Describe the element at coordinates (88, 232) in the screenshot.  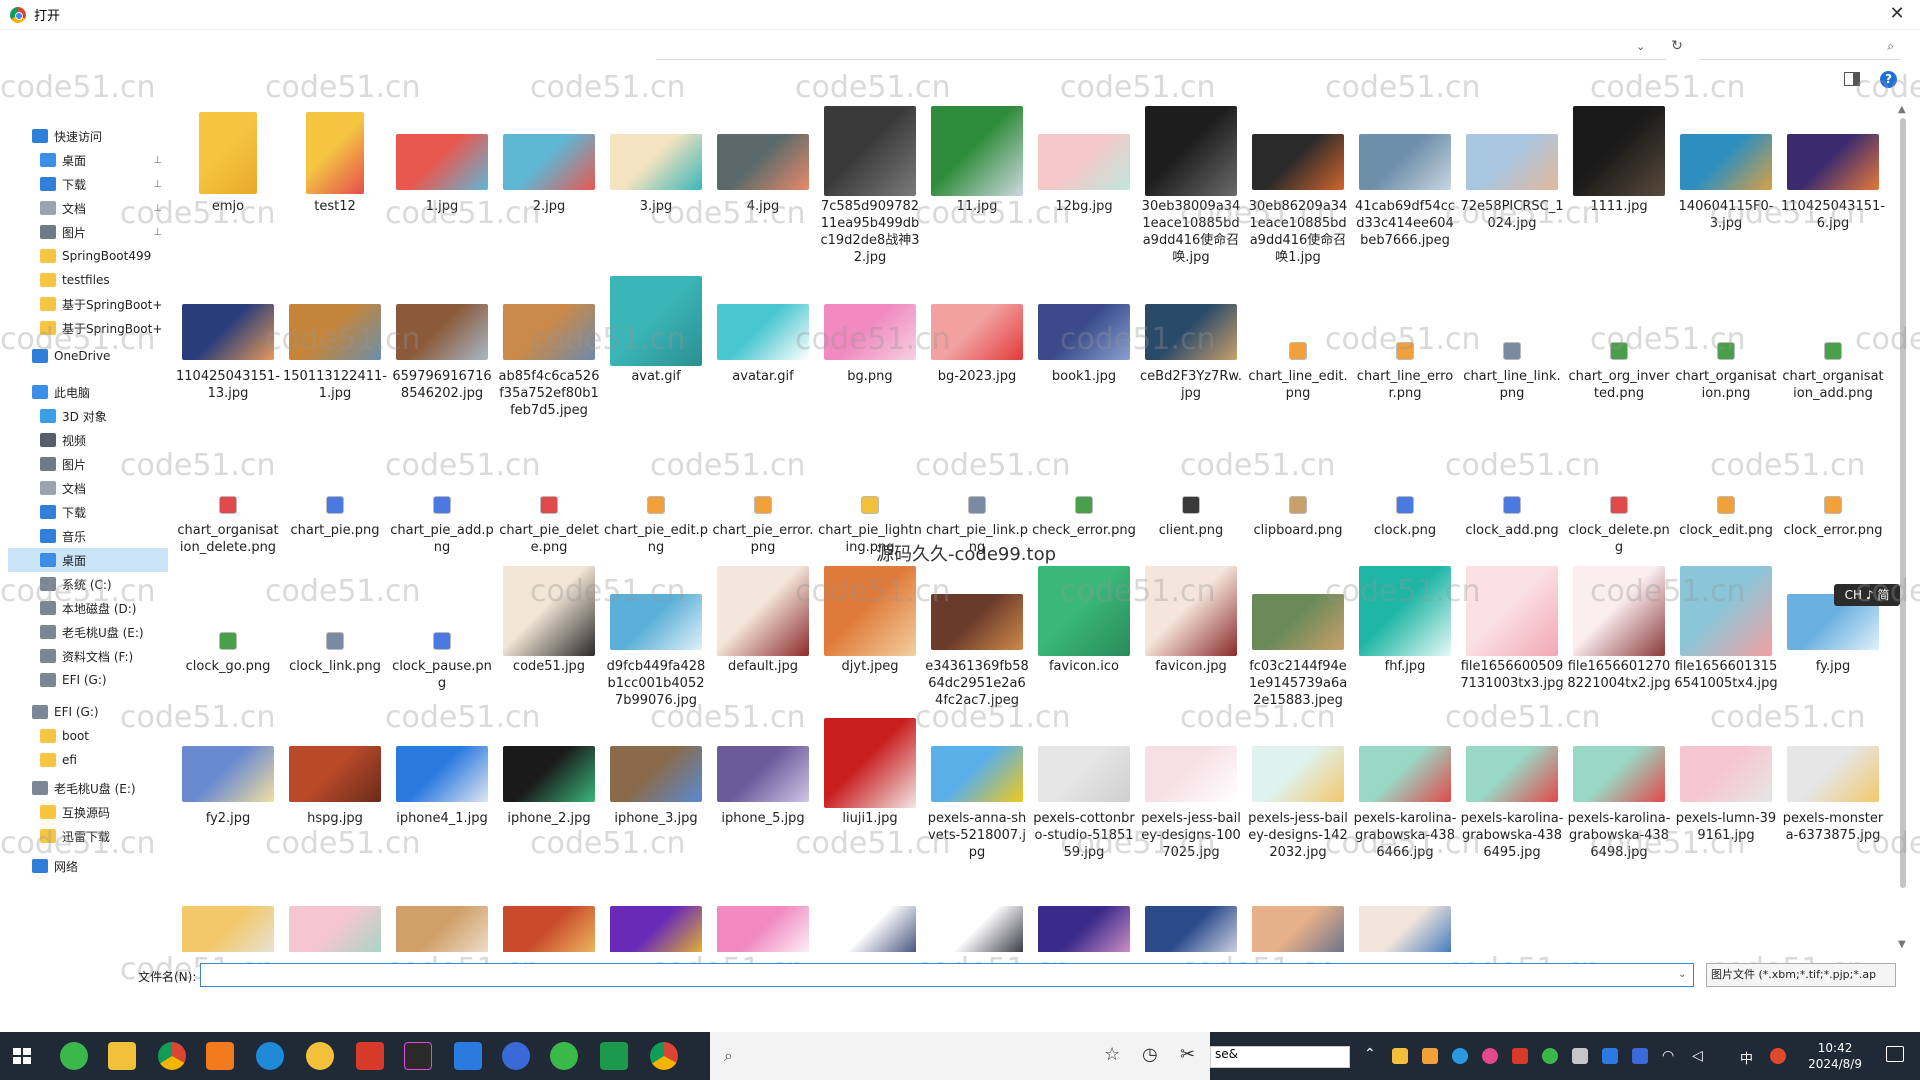
I see `sidebar-item: 图片 ⊥` at that location.